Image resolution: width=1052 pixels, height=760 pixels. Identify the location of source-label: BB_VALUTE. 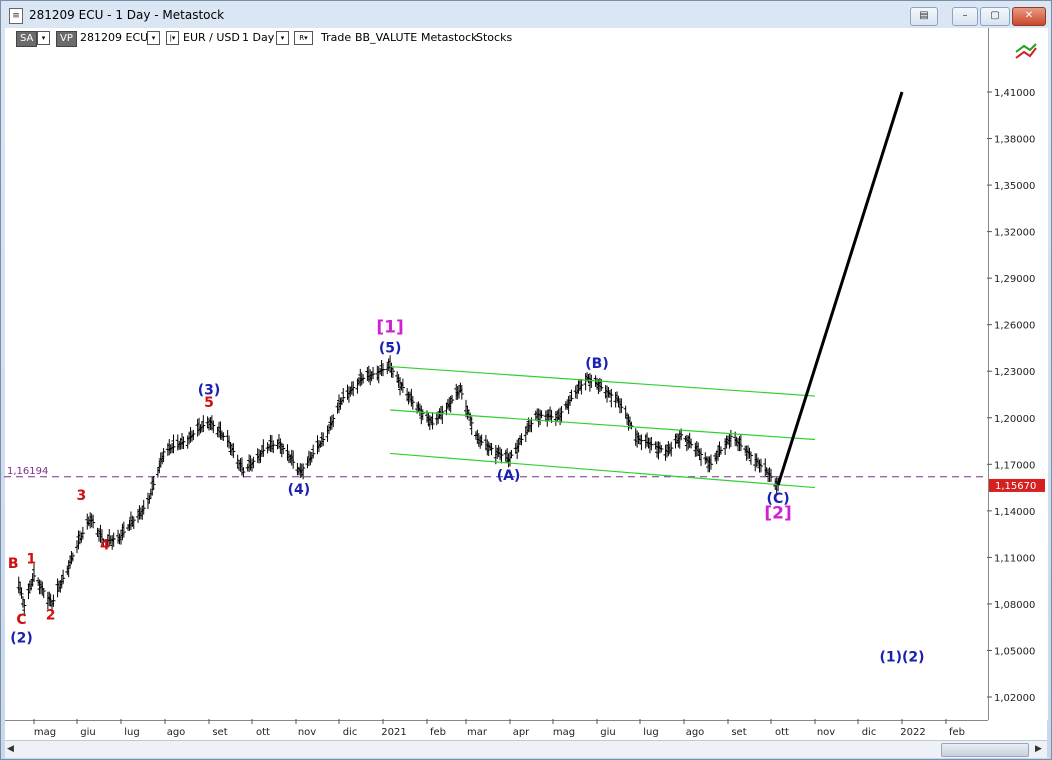
(386, 37).